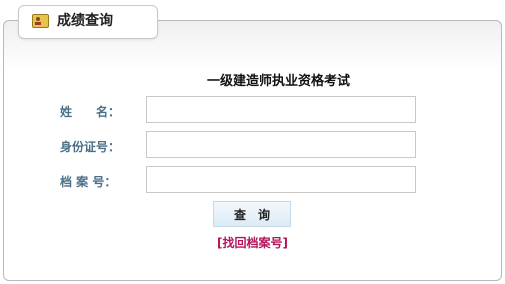 The width and height of the screenshot is (505, 284). I want to click on recover-archive-number-link: [找回档案号], so click(252, 243).